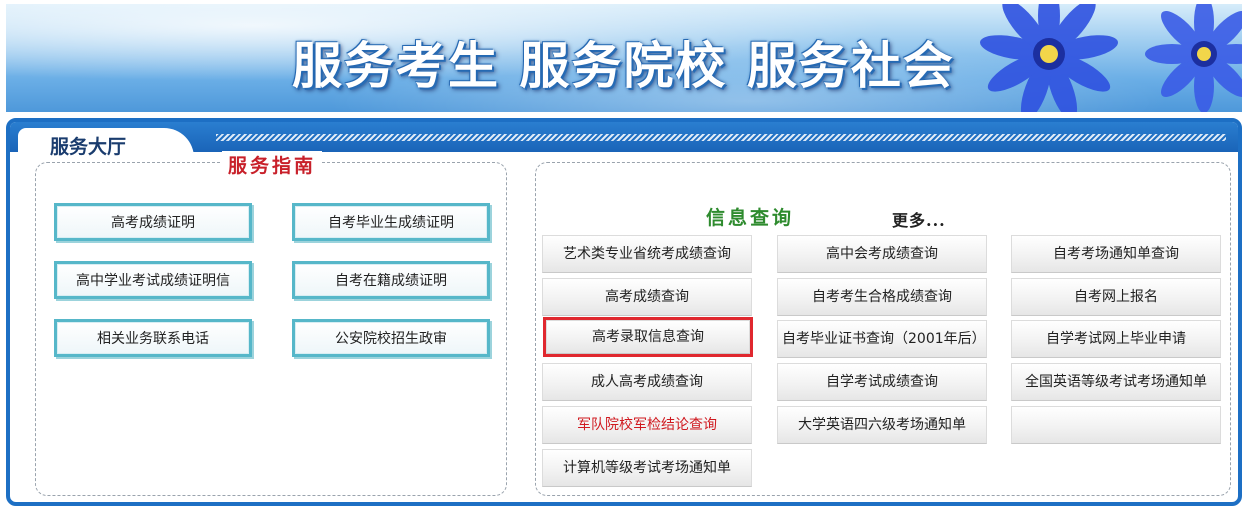 The height and width of the screenshot is (510, 1245). Describe the element at coordinates (391, 338) in the screenshot. I see `guide-button: 公安院校招生政审` at that location.